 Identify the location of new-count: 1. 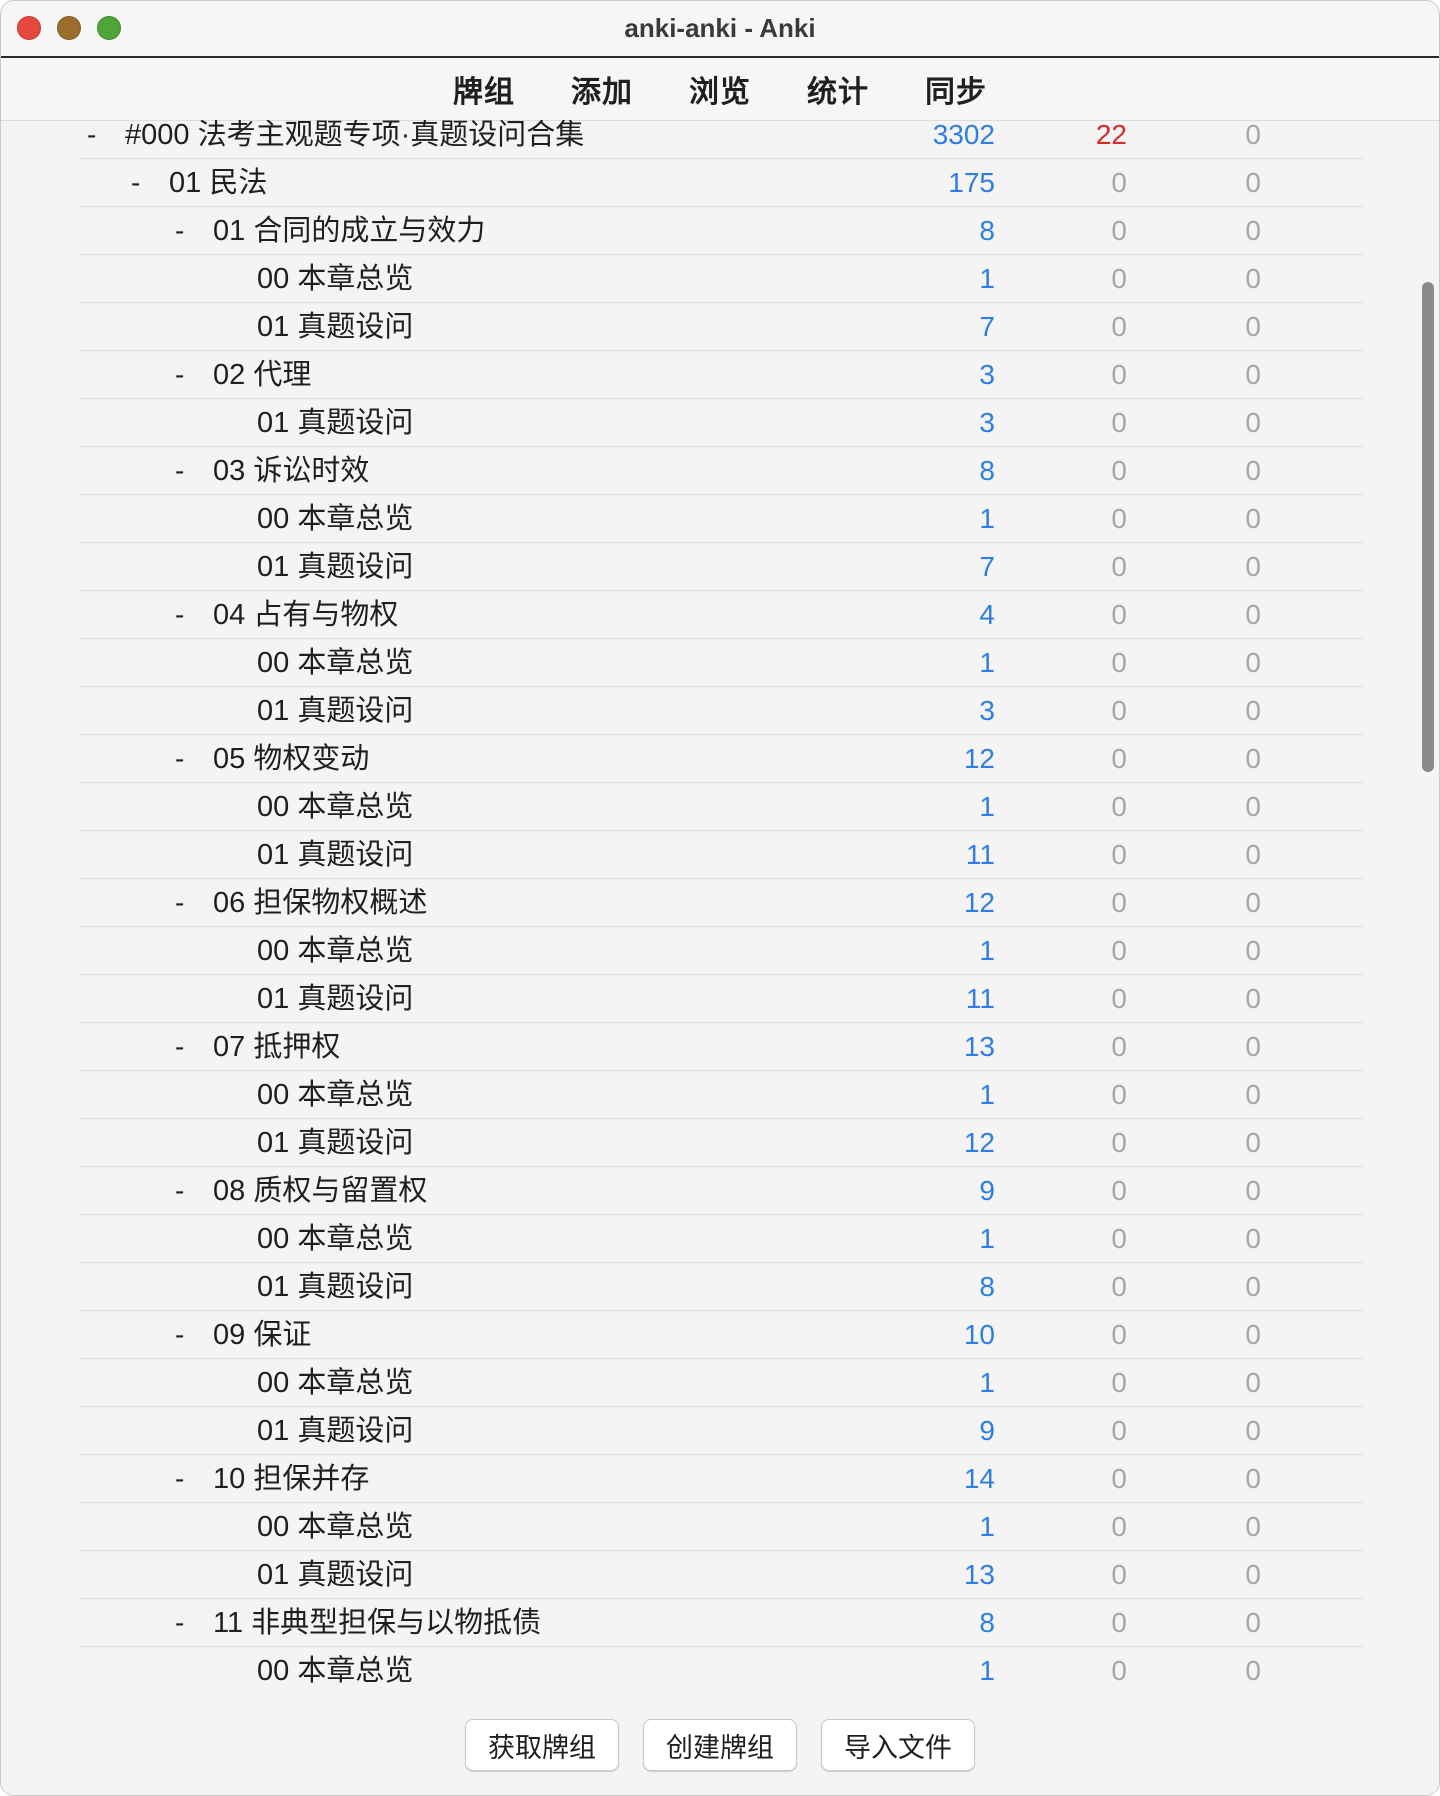
(987, 518).